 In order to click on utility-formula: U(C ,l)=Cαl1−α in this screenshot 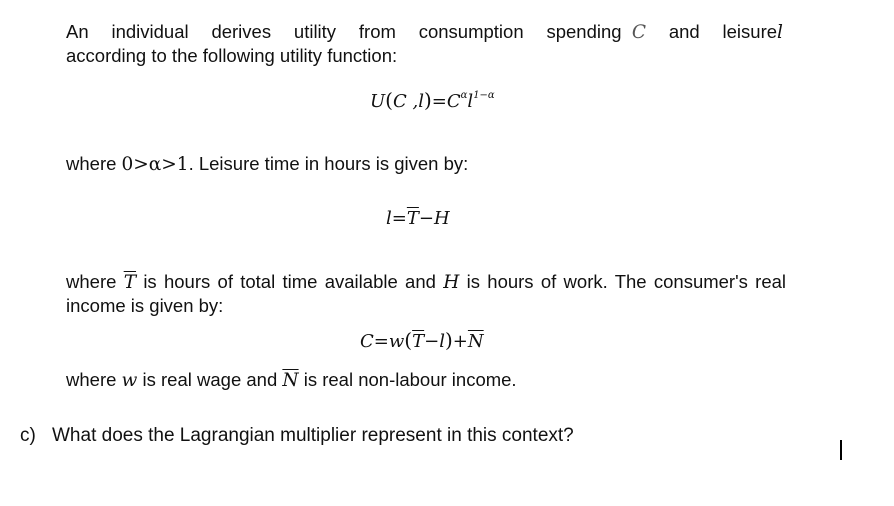, I will do `click(432, 100)`.